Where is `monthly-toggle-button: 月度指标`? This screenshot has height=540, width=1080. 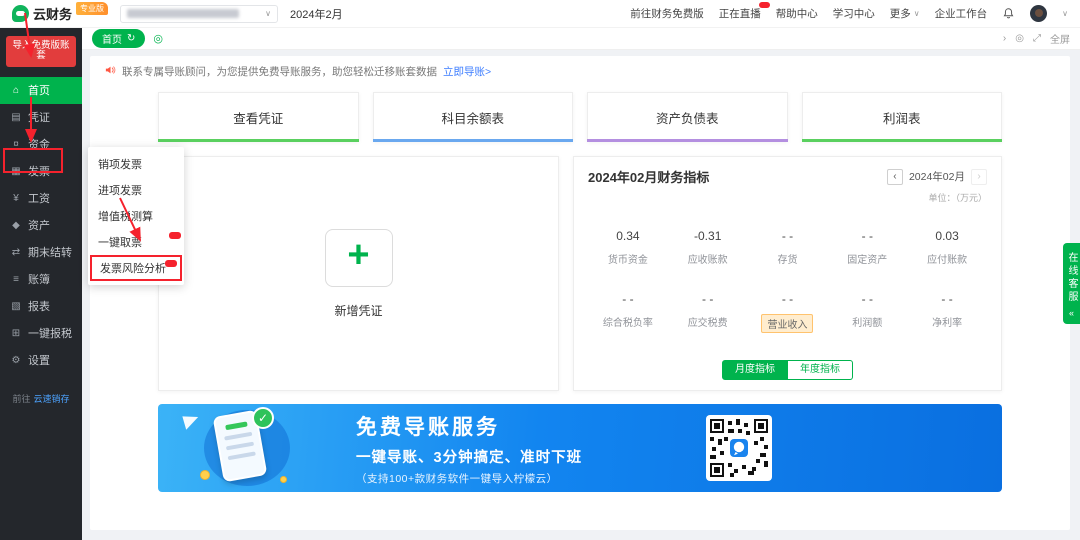
monthly-toggle-button: 月度指标 is located at coordinates (755, 370).